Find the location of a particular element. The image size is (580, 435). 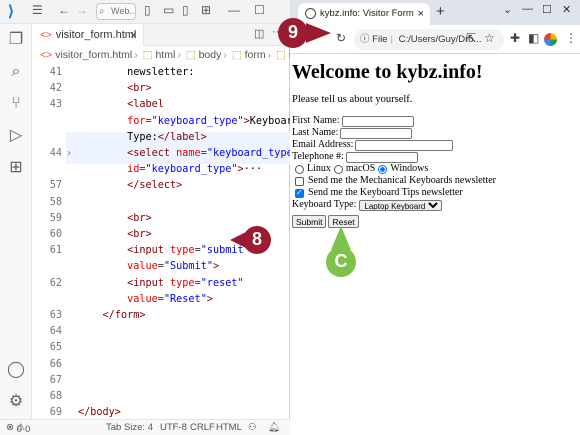

code-line: value="Submit"> is located at coordinates (148, 266).